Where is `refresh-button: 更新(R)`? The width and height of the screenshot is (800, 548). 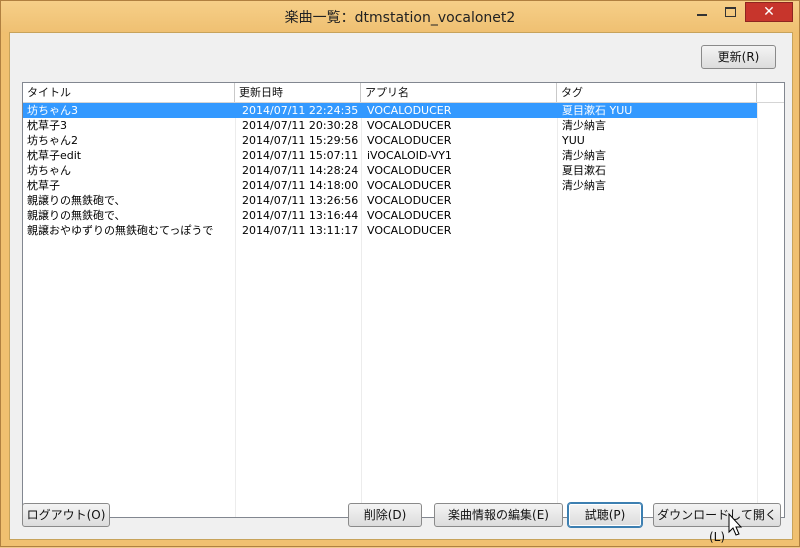 refresh-button: 更新(R) is located at coordinates (738, 57).